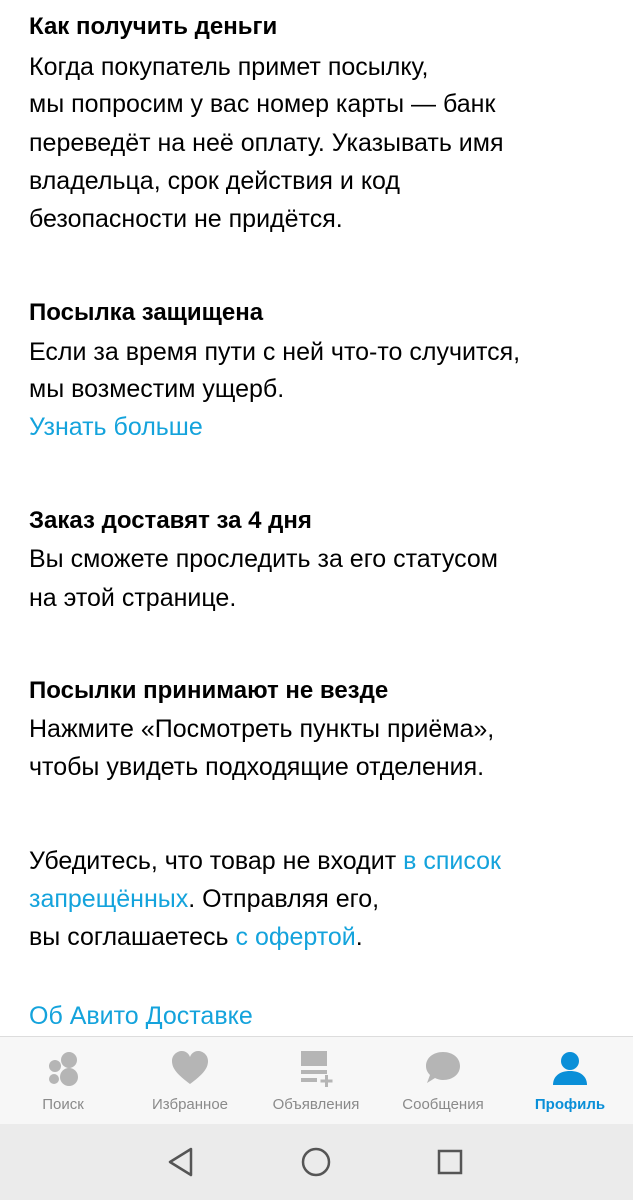 This screenshot has width=633, height=1200. What do you see at coordinates (133, 598) in the screenshot?
I see `section-text-line: на этой странице.` at bounding box center [133, 598].